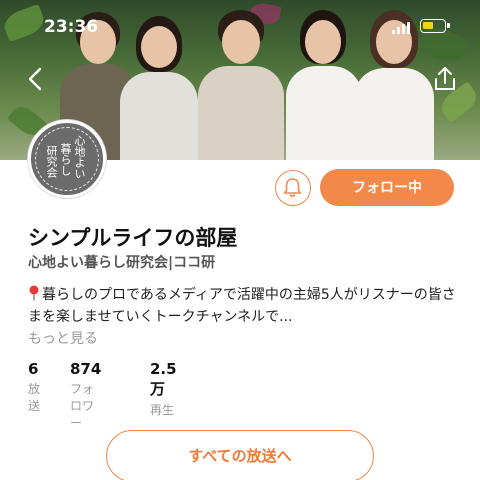  I want to click on back-arrow-icon, so click(35, 79).